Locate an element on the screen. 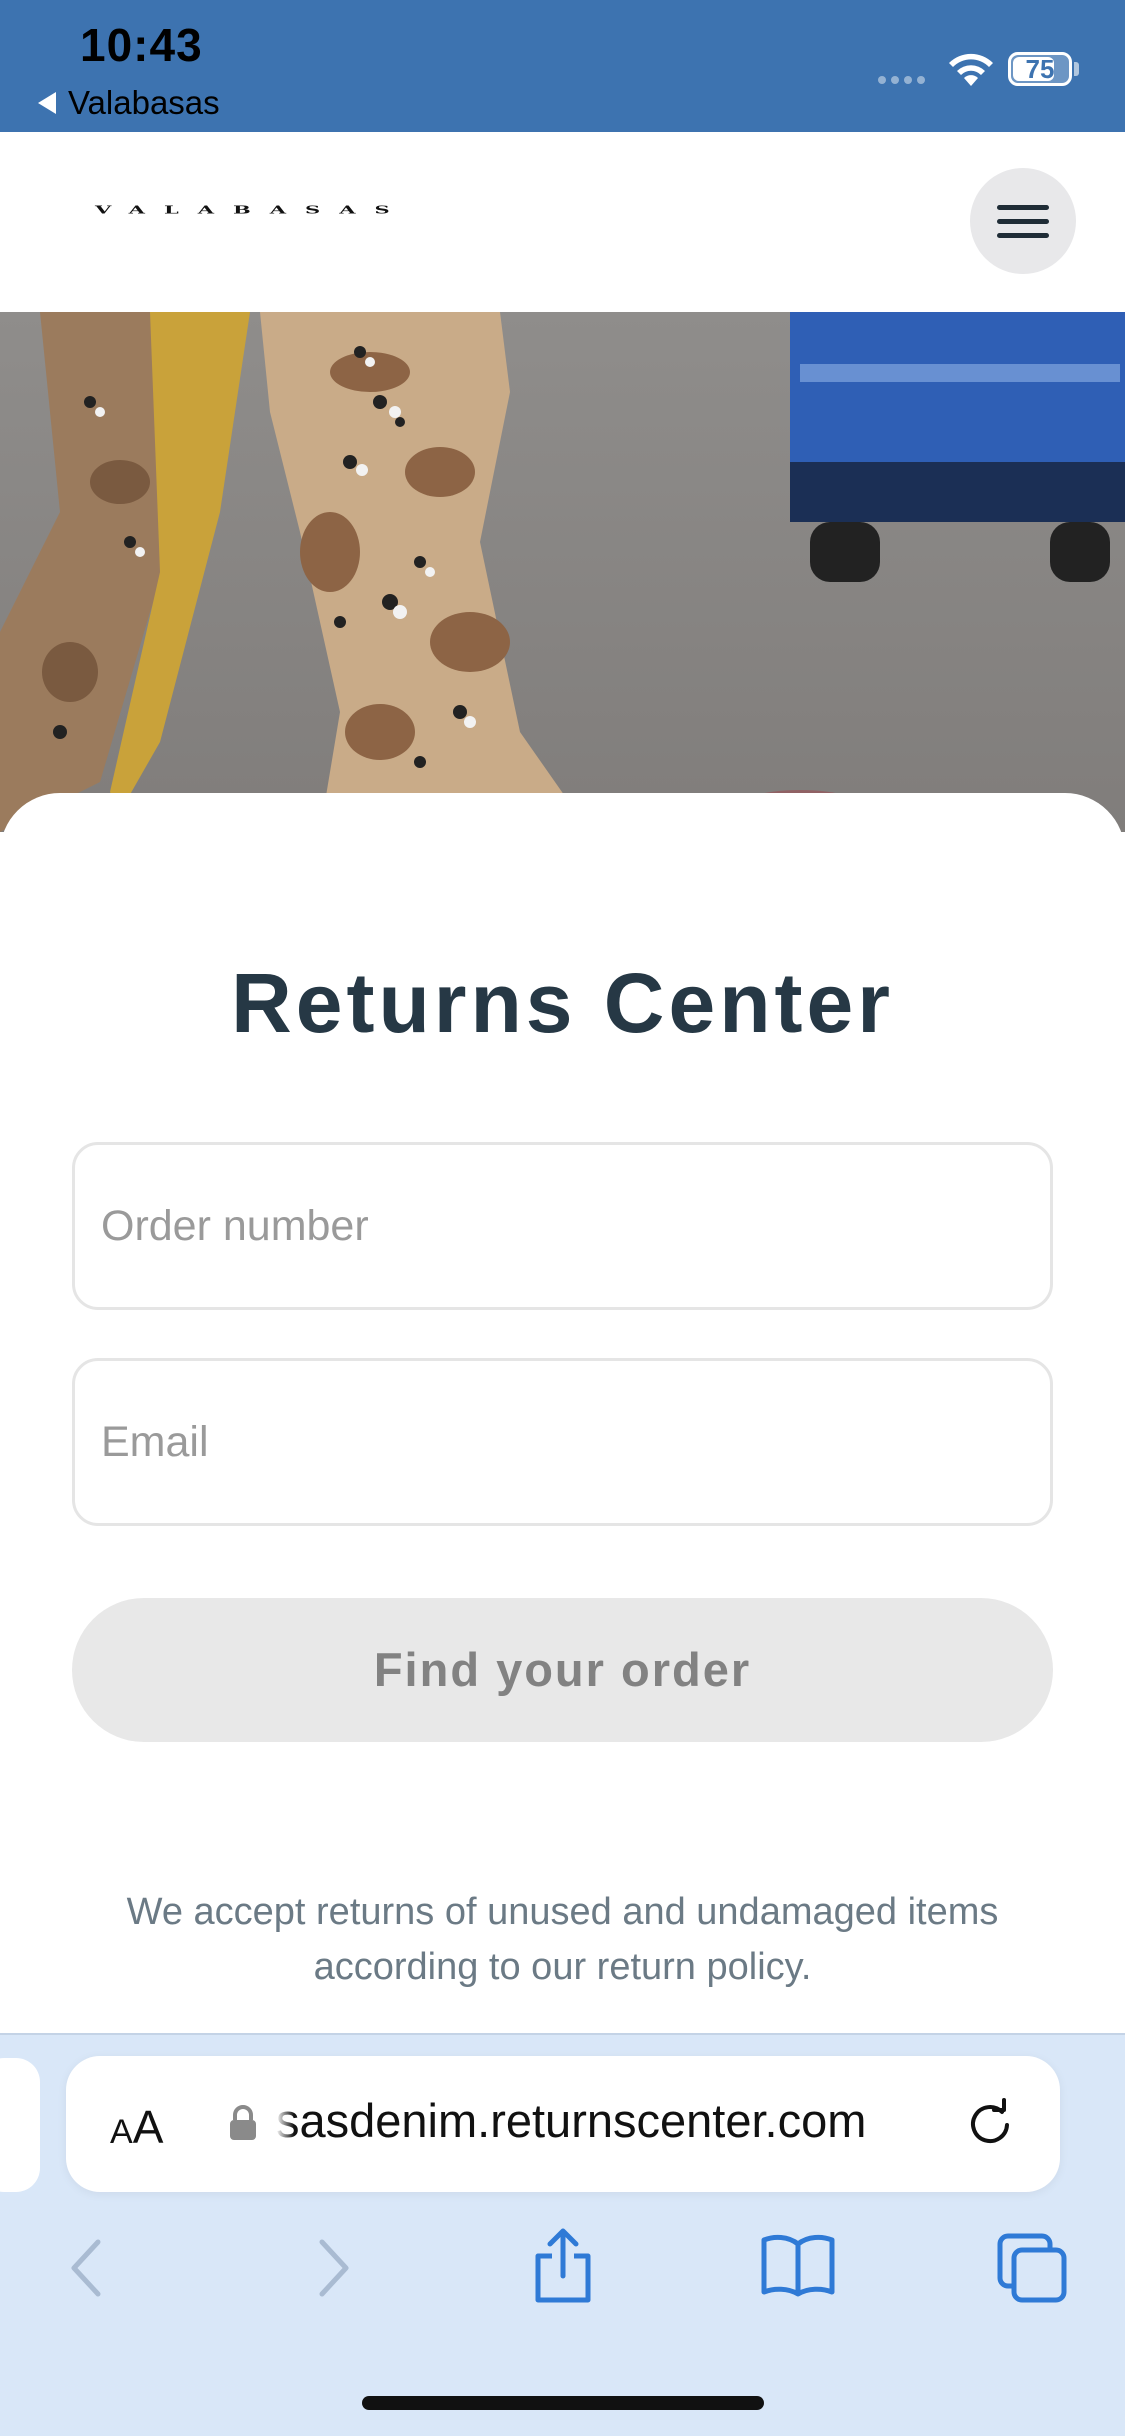 The image size is (1125, 2436). battery-icon: 75 is located at coordinates (1040, 69).